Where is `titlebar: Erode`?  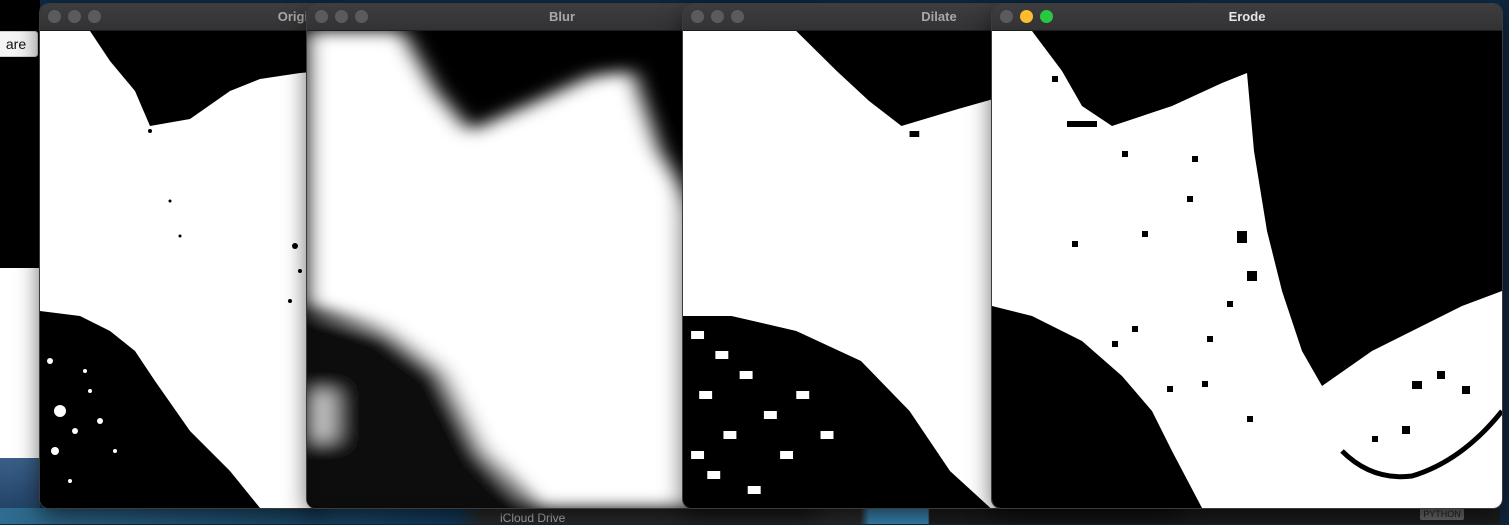
titlebar: Erode is located at coordinates (1247, 17).